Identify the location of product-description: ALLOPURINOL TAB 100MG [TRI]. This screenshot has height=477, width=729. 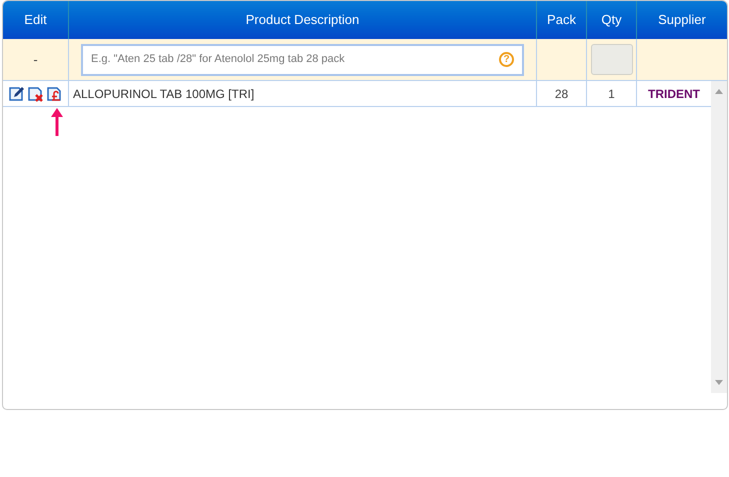
(163, 94).